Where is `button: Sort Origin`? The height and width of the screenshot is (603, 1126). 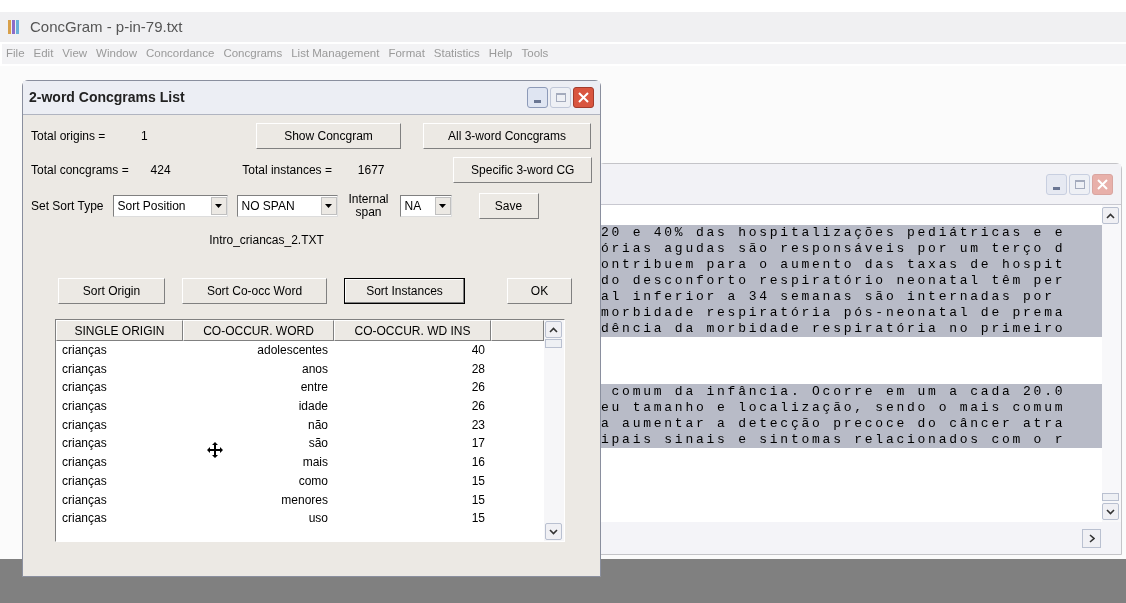
button: Sort Origin is located at coordinates (111, 291).